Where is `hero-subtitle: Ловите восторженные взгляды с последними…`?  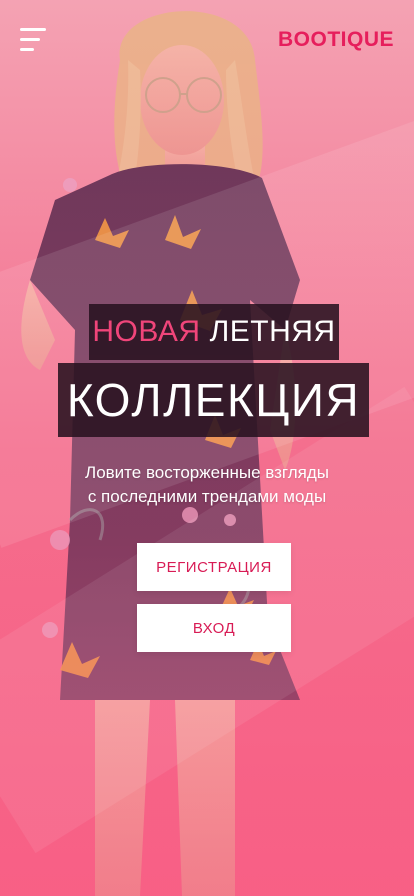 hero-subtitle: Ловите восторженные взгляды с последними… is located at coordinates (207, 485).